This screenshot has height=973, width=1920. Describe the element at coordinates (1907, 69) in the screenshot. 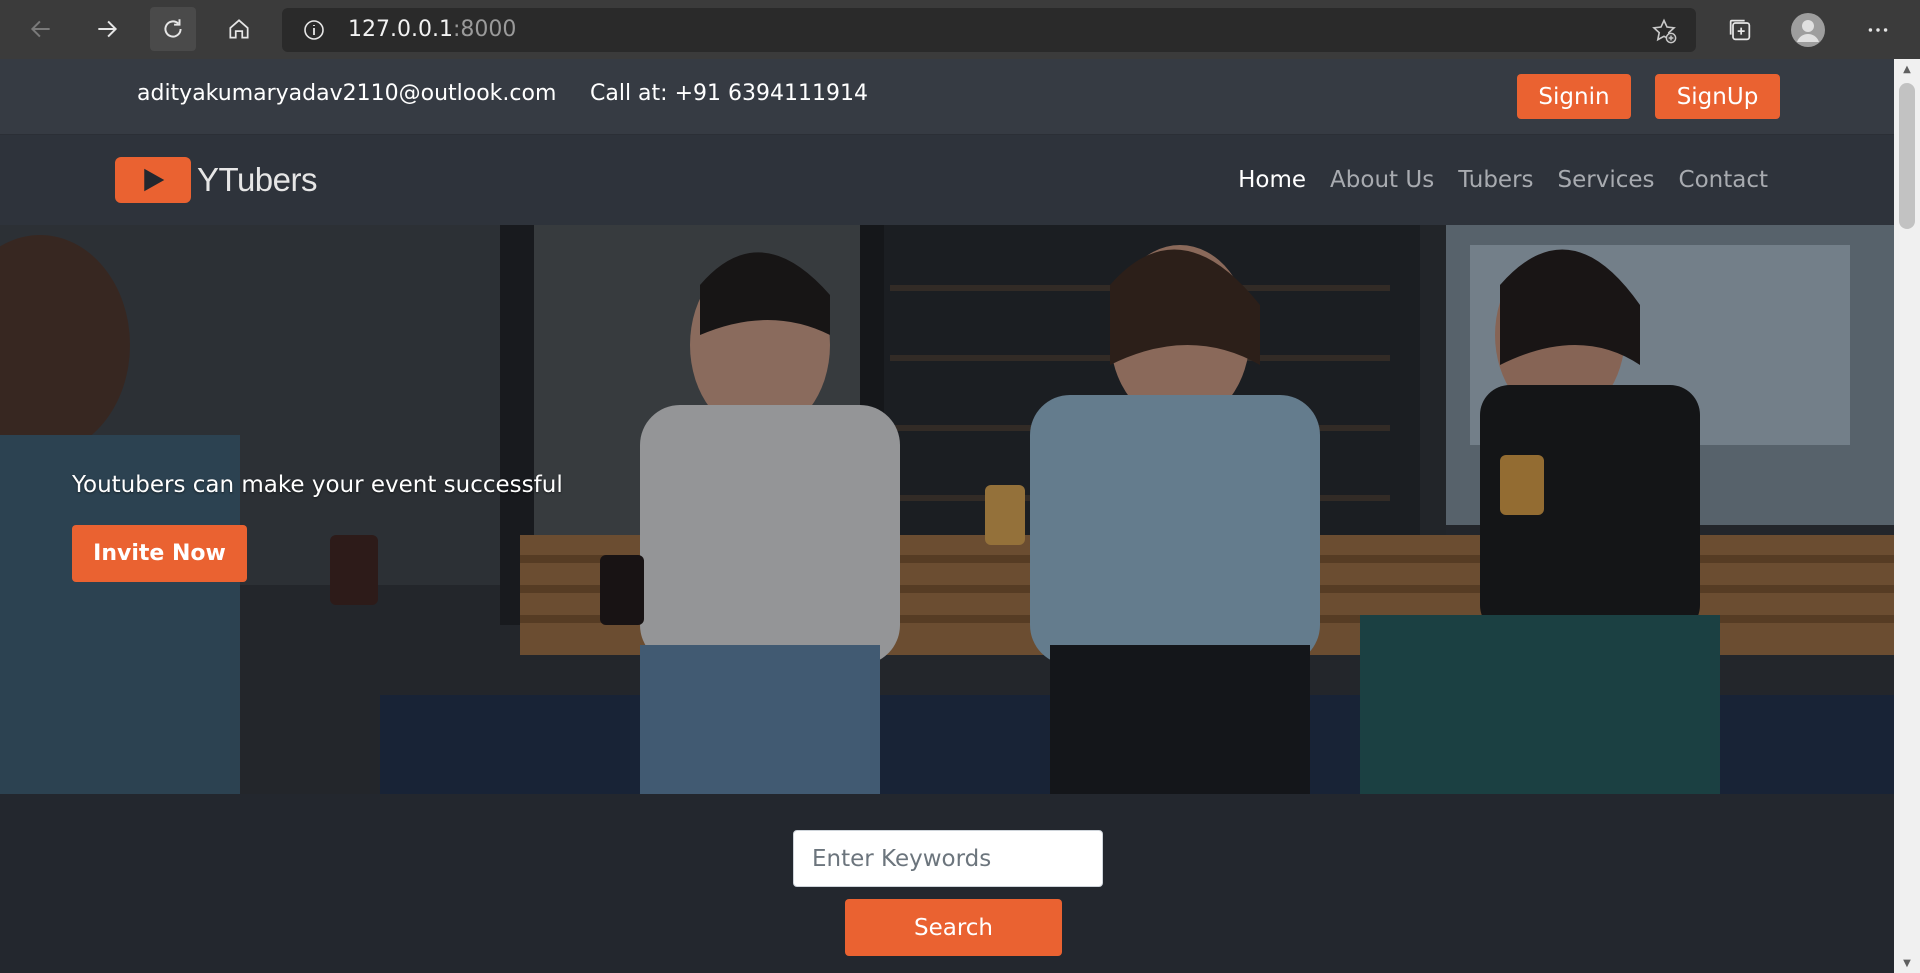

I see `scroll-up-icon: ▲` at that location.